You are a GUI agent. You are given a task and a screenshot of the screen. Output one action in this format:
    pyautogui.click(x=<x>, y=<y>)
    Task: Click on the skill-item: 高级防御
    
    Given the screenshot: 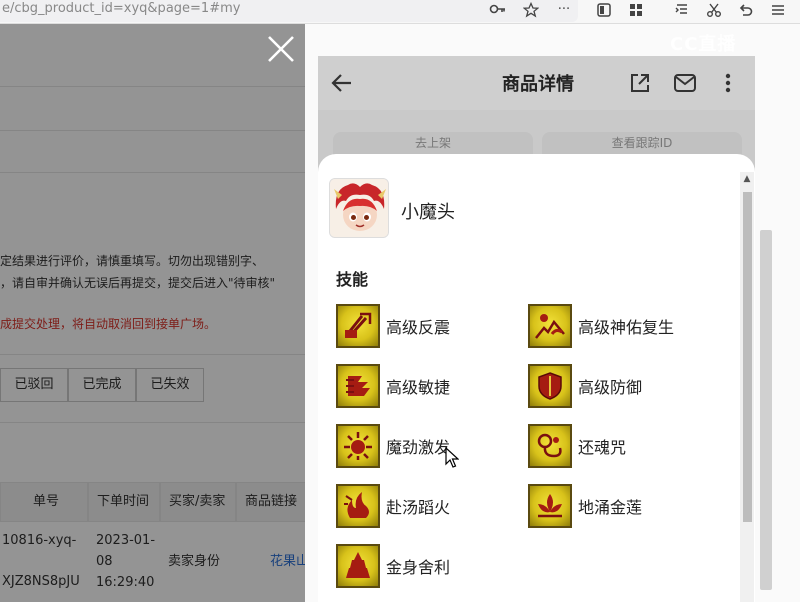 What is the action you would take?
    pyautogui.click(x=623, y=386)
    